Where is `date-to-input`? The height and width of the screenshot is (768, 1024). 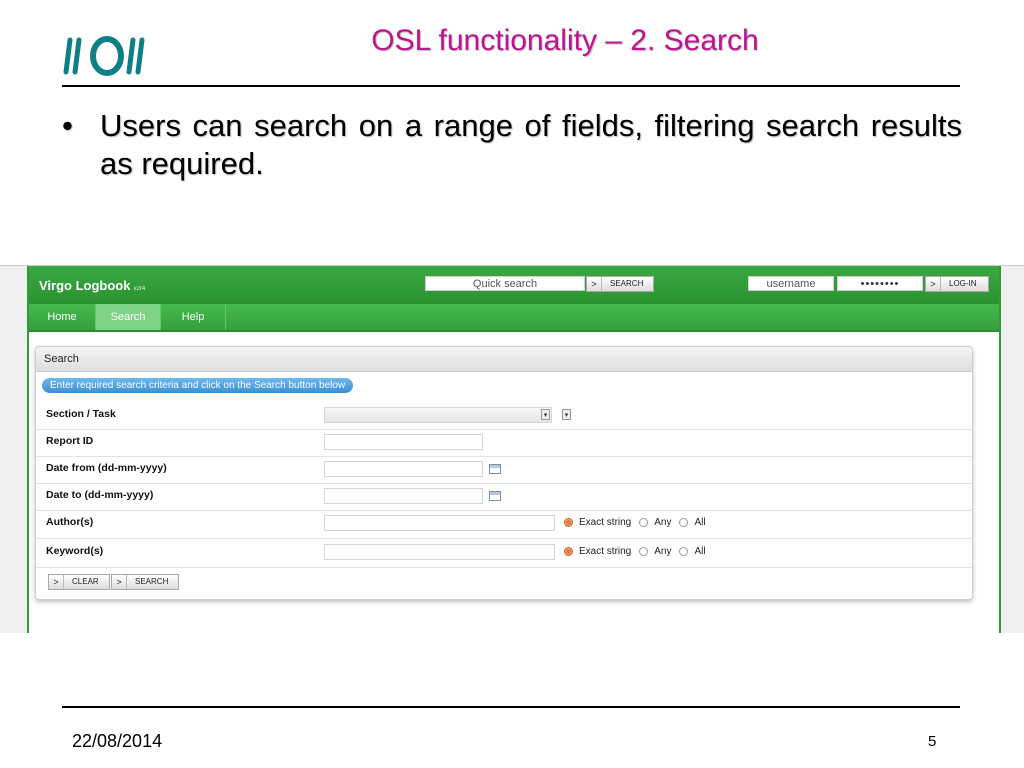
date-to-input is located at coordinates (403, 496).